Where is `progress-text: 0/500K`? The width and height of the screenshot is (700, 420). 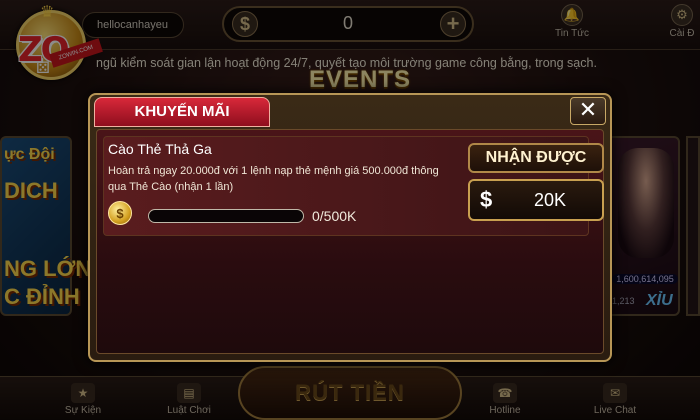 progress-text: 0/500K is located at coordinates (334, 216).